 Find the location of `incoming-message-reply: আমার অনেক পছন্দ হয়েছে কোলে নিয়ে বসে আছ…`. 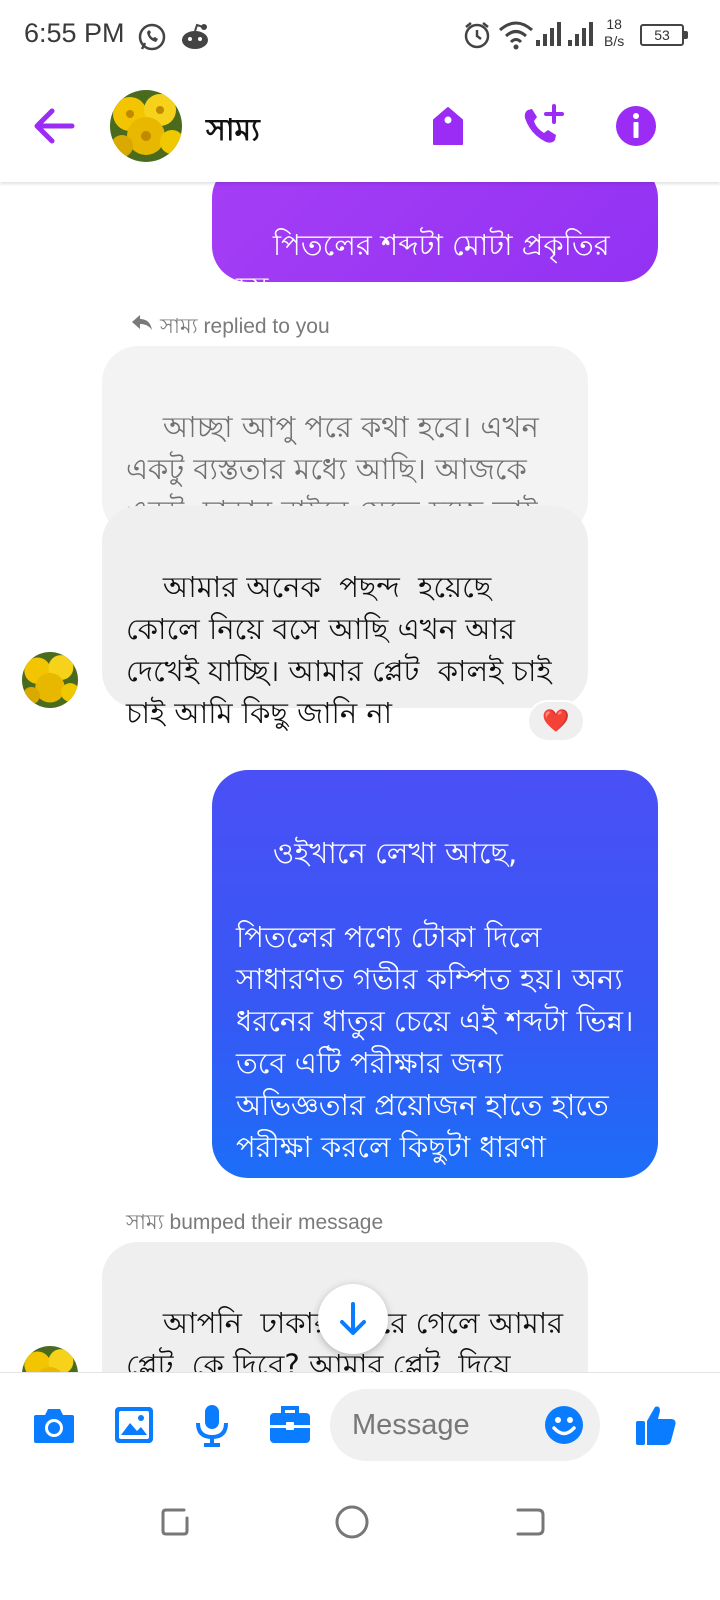

incoming-message-reply: আমার অনেক পছন্দ হয়েছে কোলে নিয়ে বসে আছ… is located at coordinates (345, 618).